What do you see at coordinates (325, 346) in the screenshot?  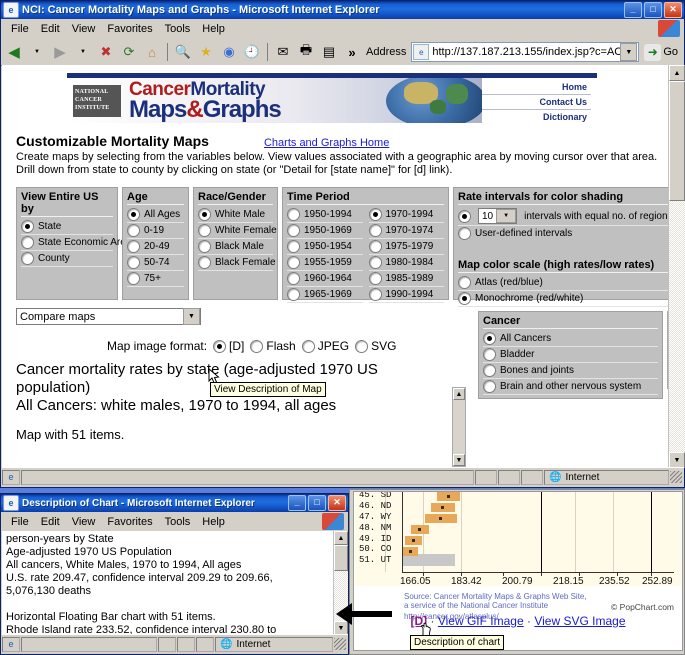 I see `format-option-jpeg: JPEG` at bounding box center [325, 346].